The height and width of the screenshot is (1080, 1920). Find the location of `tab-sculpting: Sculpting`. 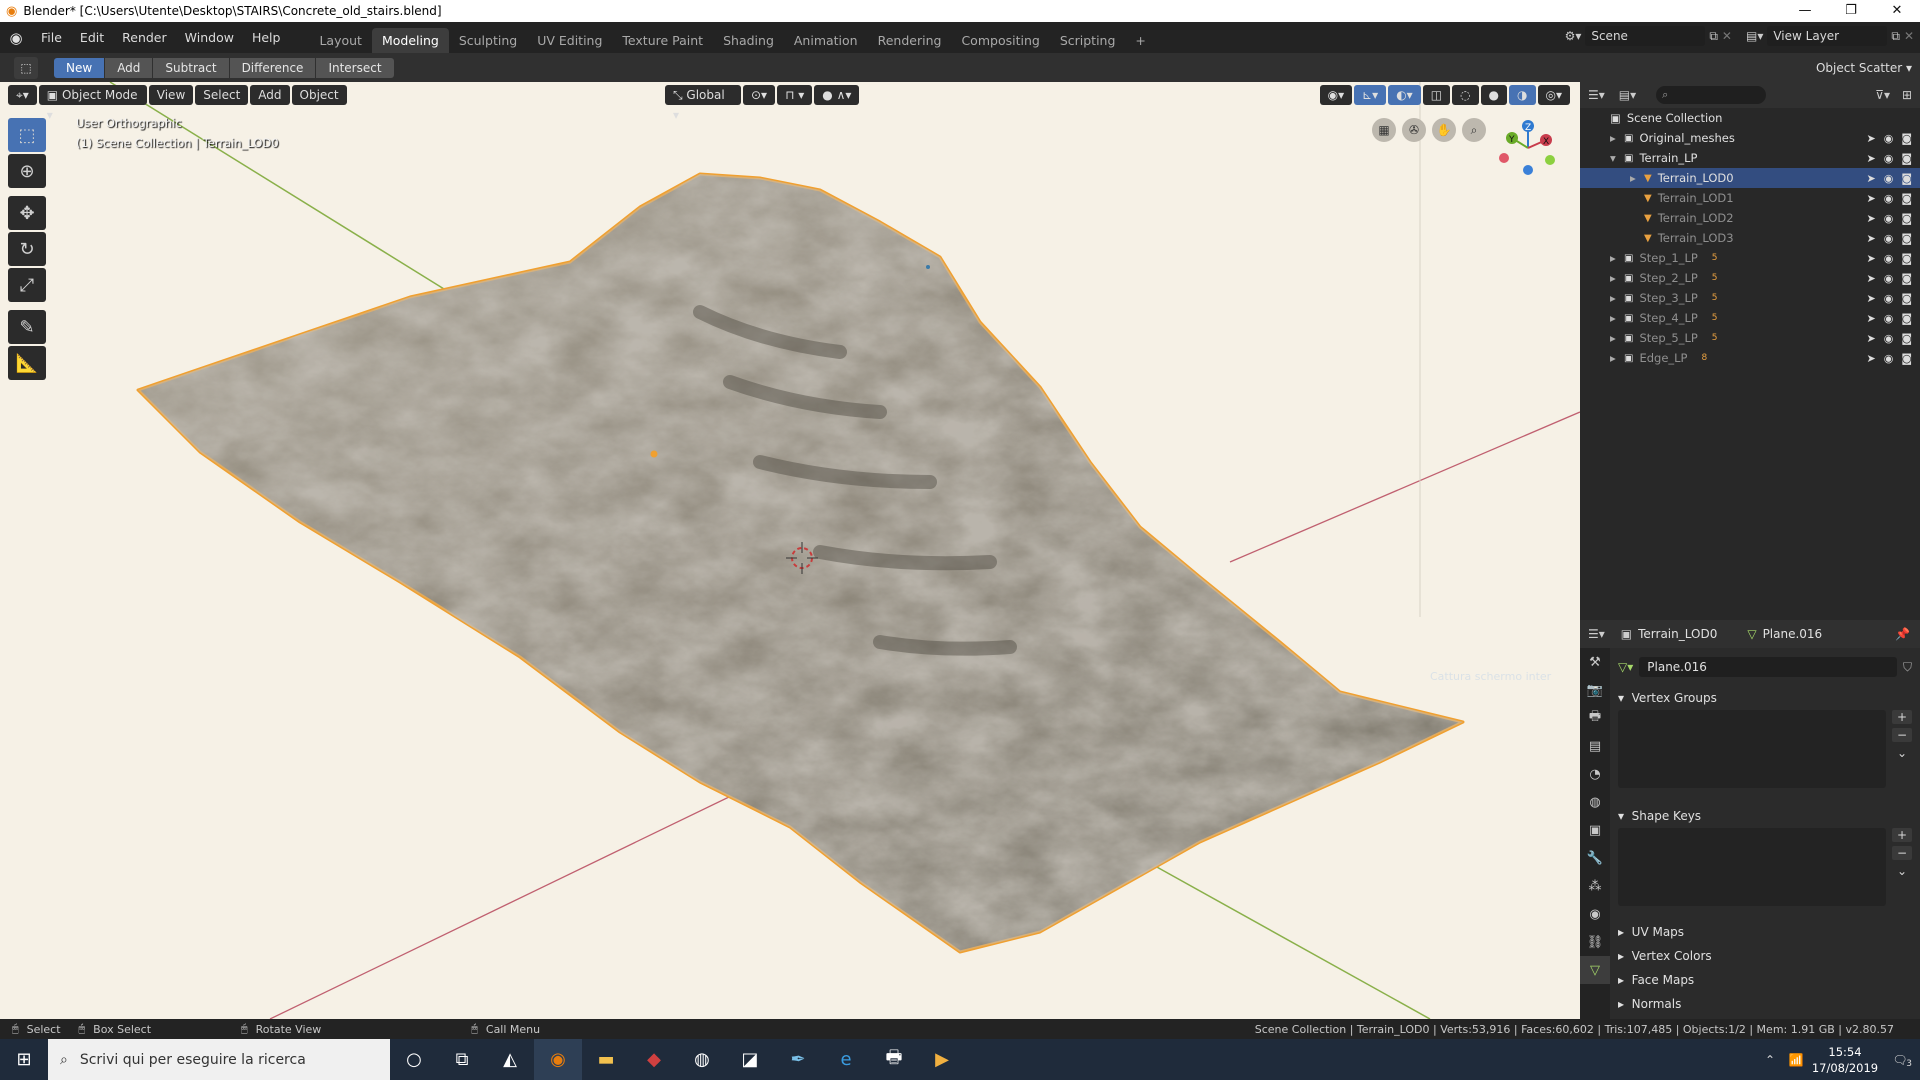

tab-sculpting: Sculpting is located at coordinates (488, 40).